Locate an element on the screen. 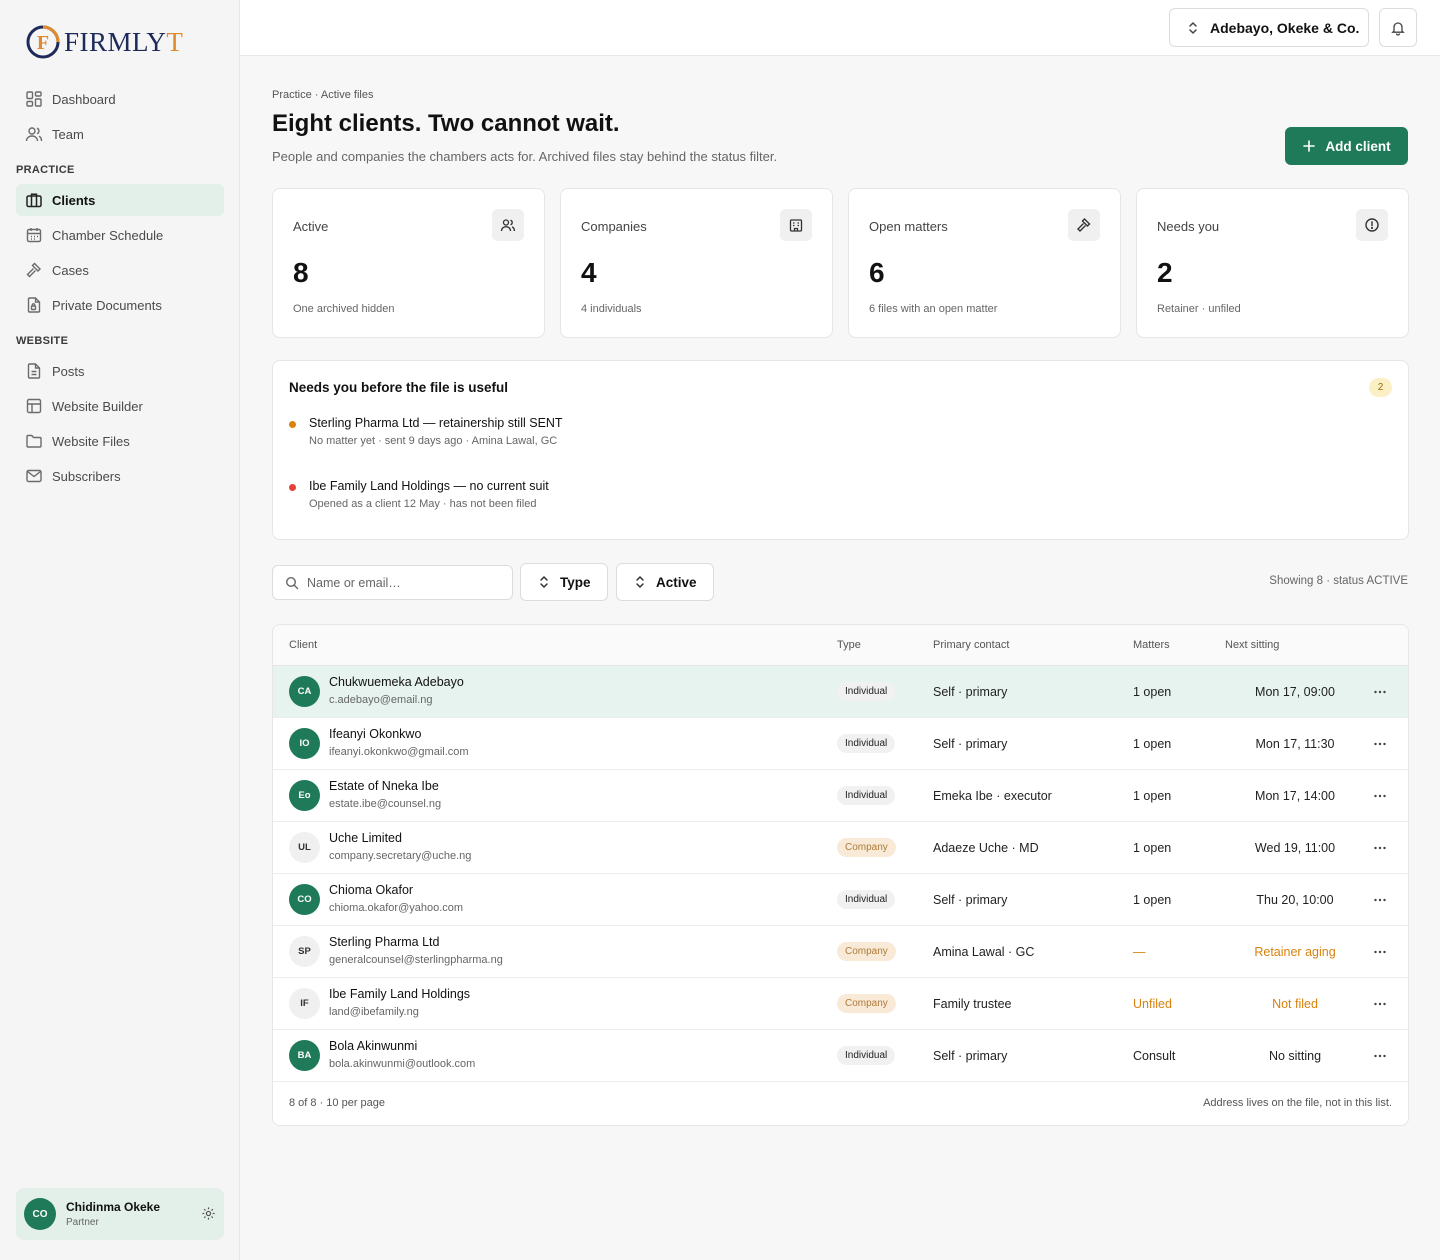  matters-status: Unfiled is located at coordinates (1152, 1004).